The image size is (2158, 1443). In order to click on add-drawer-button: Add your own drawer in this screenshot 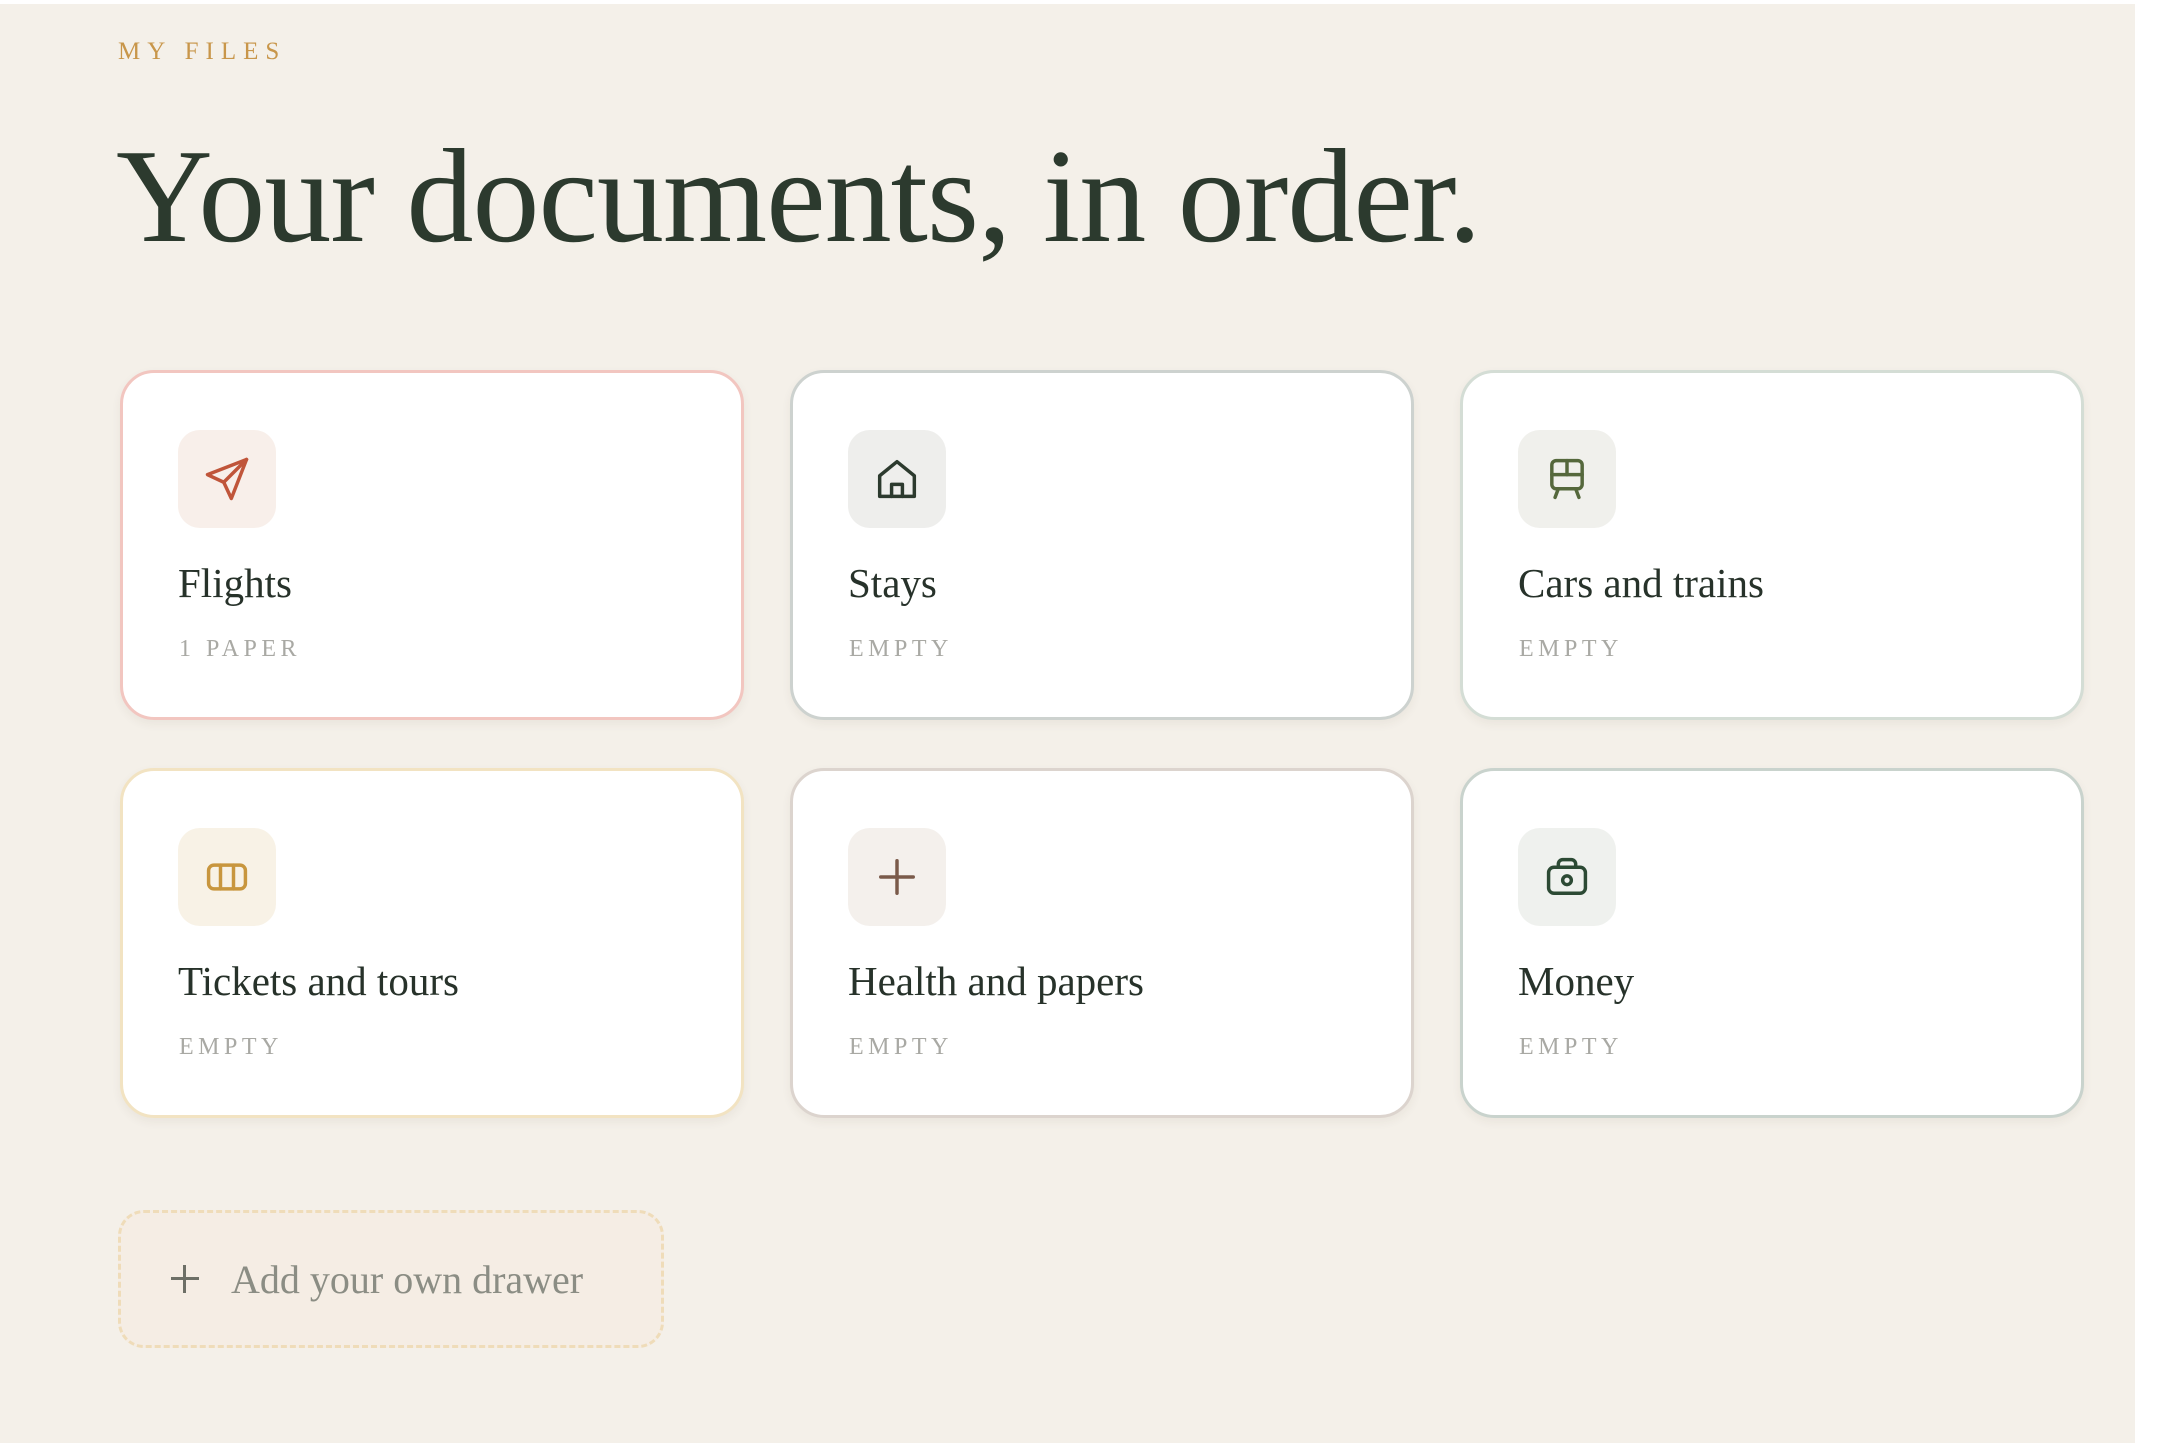, I will do `click(391, 1279)`.